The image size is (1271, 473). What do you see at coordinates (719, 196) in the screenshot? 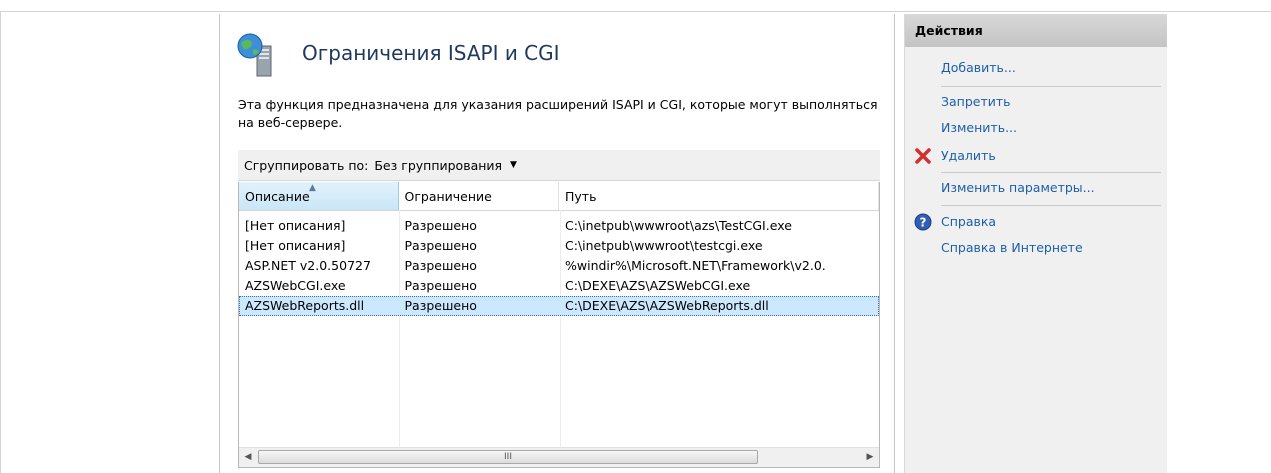
I see `column-header-path: Путь` at bounding box center [719, 196].